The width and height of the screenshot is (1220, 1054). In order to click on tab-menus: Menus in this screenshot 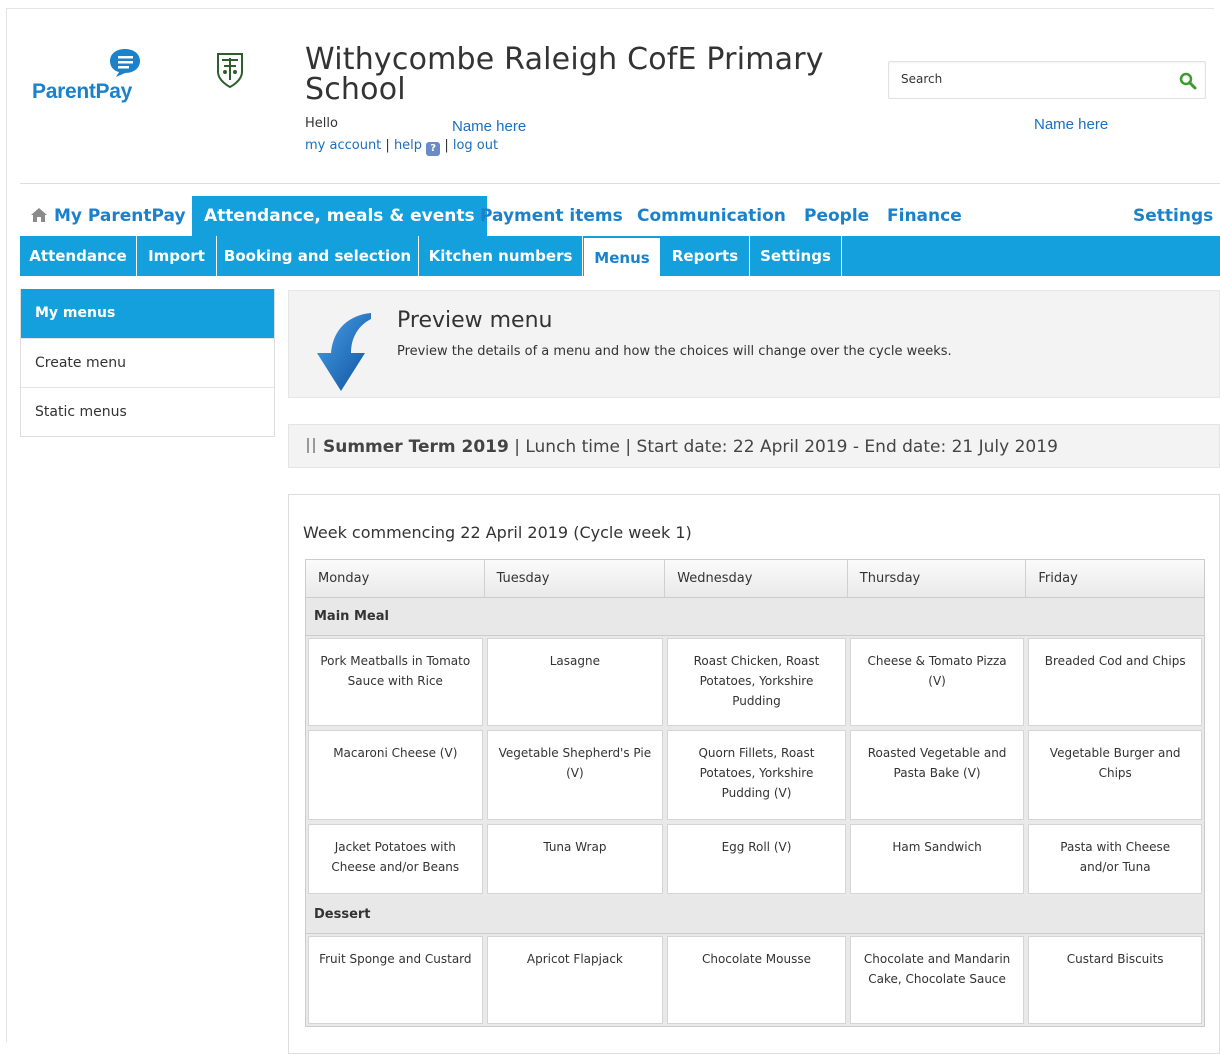, I will do `click(622, 257)`.